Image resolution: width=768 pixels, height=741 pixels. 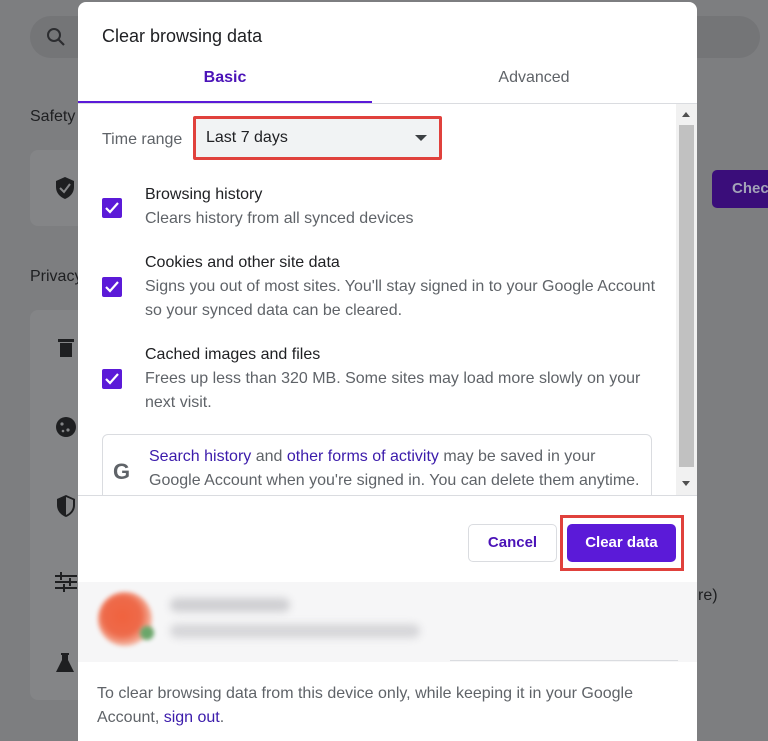 I want to click on footer-divider, so click(x=387, y=495).